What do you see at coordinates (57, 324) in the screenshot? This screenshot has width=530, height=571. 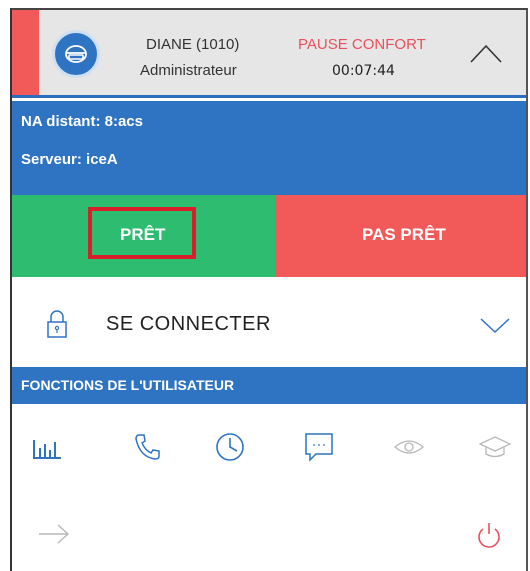 I see `lock-icon` at bounding box center [57, 324].